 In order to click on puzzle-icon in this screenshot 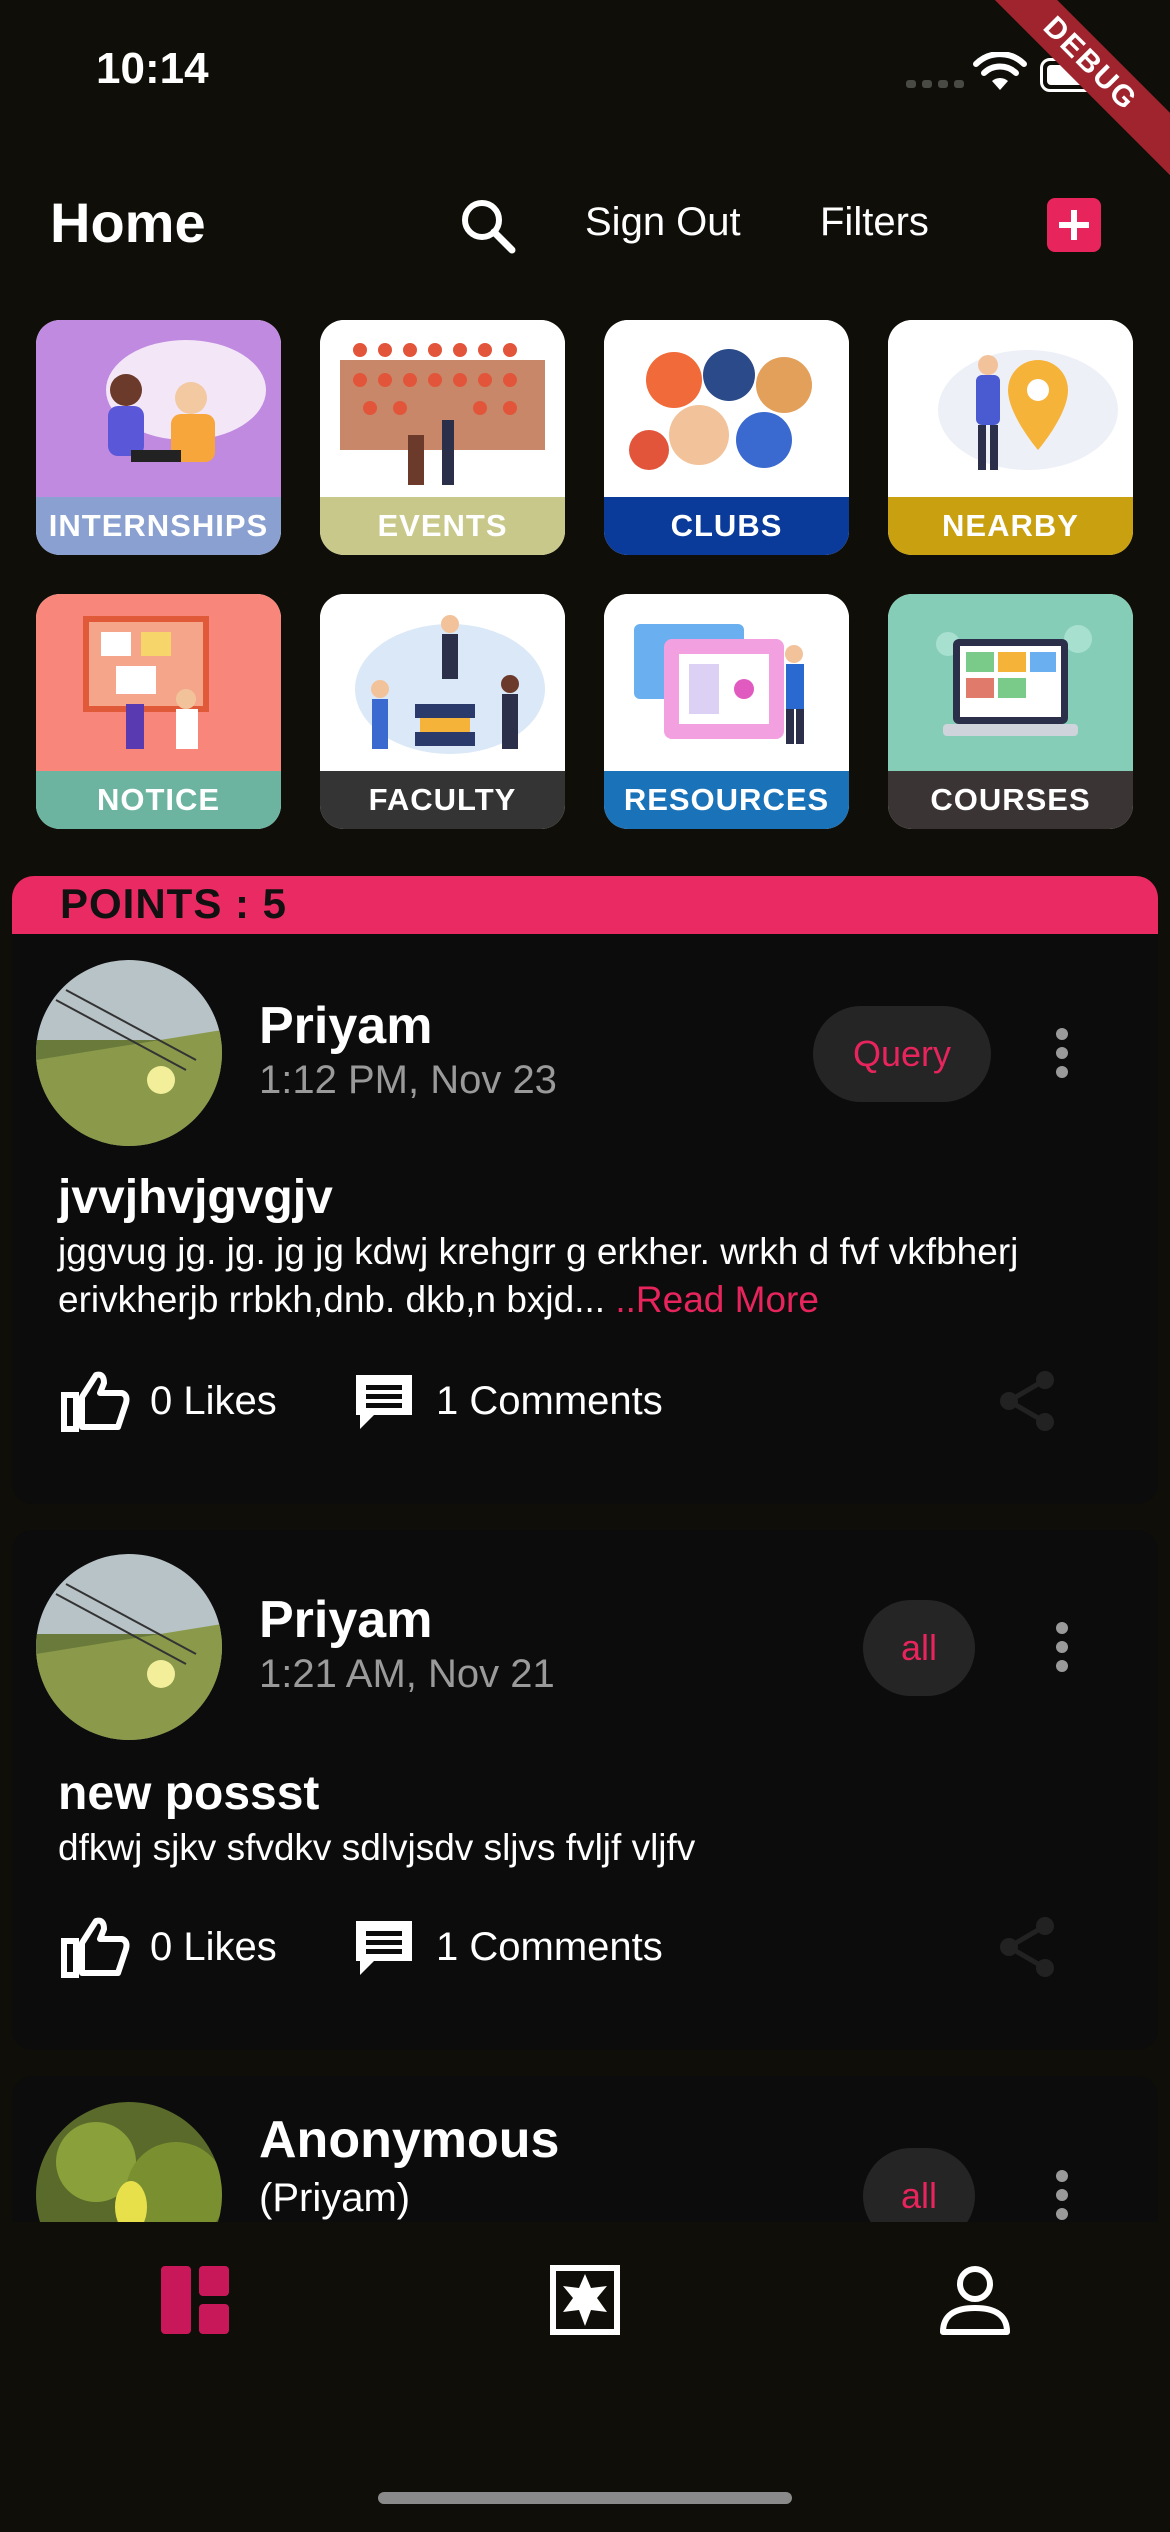, I will do `click(585, 2300)`.